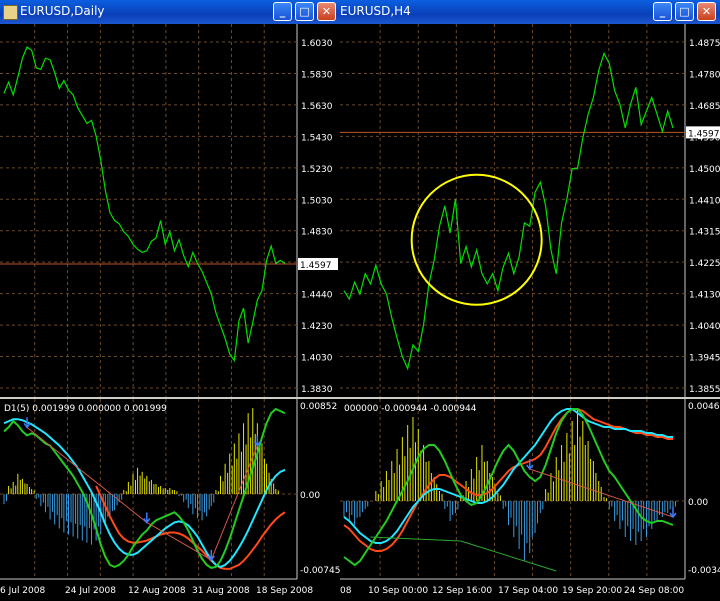 This screenshot has height=601, width=720. Describe the element at coordinates (704, 170) in the screenshot. I see `price-tick-label: 1.4500` at that location.